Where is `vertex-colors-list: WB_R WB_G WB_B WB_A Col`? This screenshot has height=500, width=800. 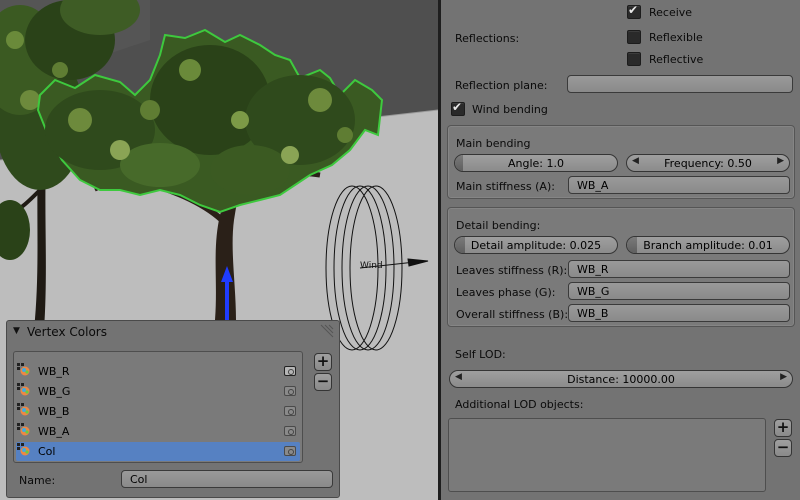
vertex-colors-list: WB_R WB_G WB_B WB_A Col is located at coordinates (158, 407).